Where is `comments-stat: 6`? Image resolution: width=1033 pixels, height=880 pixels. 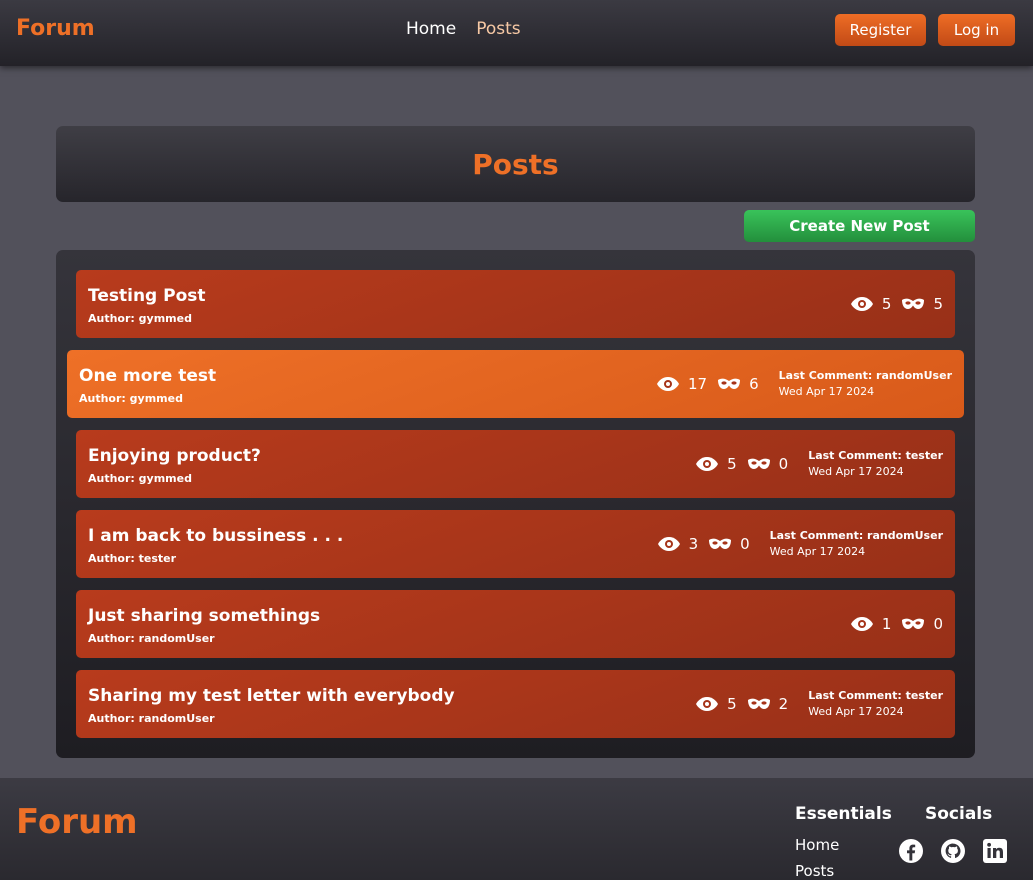 comments-stat: 6 is located at coordinates (738, 384).